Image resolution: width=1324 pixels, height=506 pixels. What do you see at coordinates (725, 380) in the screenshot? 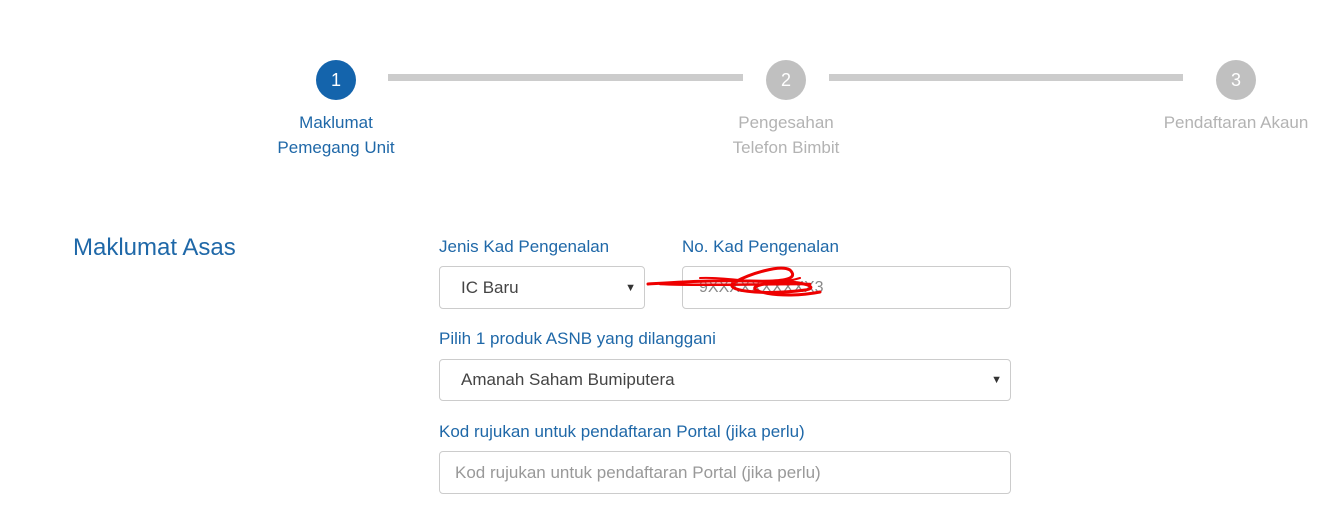
I see `product-select: Amanah Saham Bumiputera ▼` at bounding box center [725, 380].